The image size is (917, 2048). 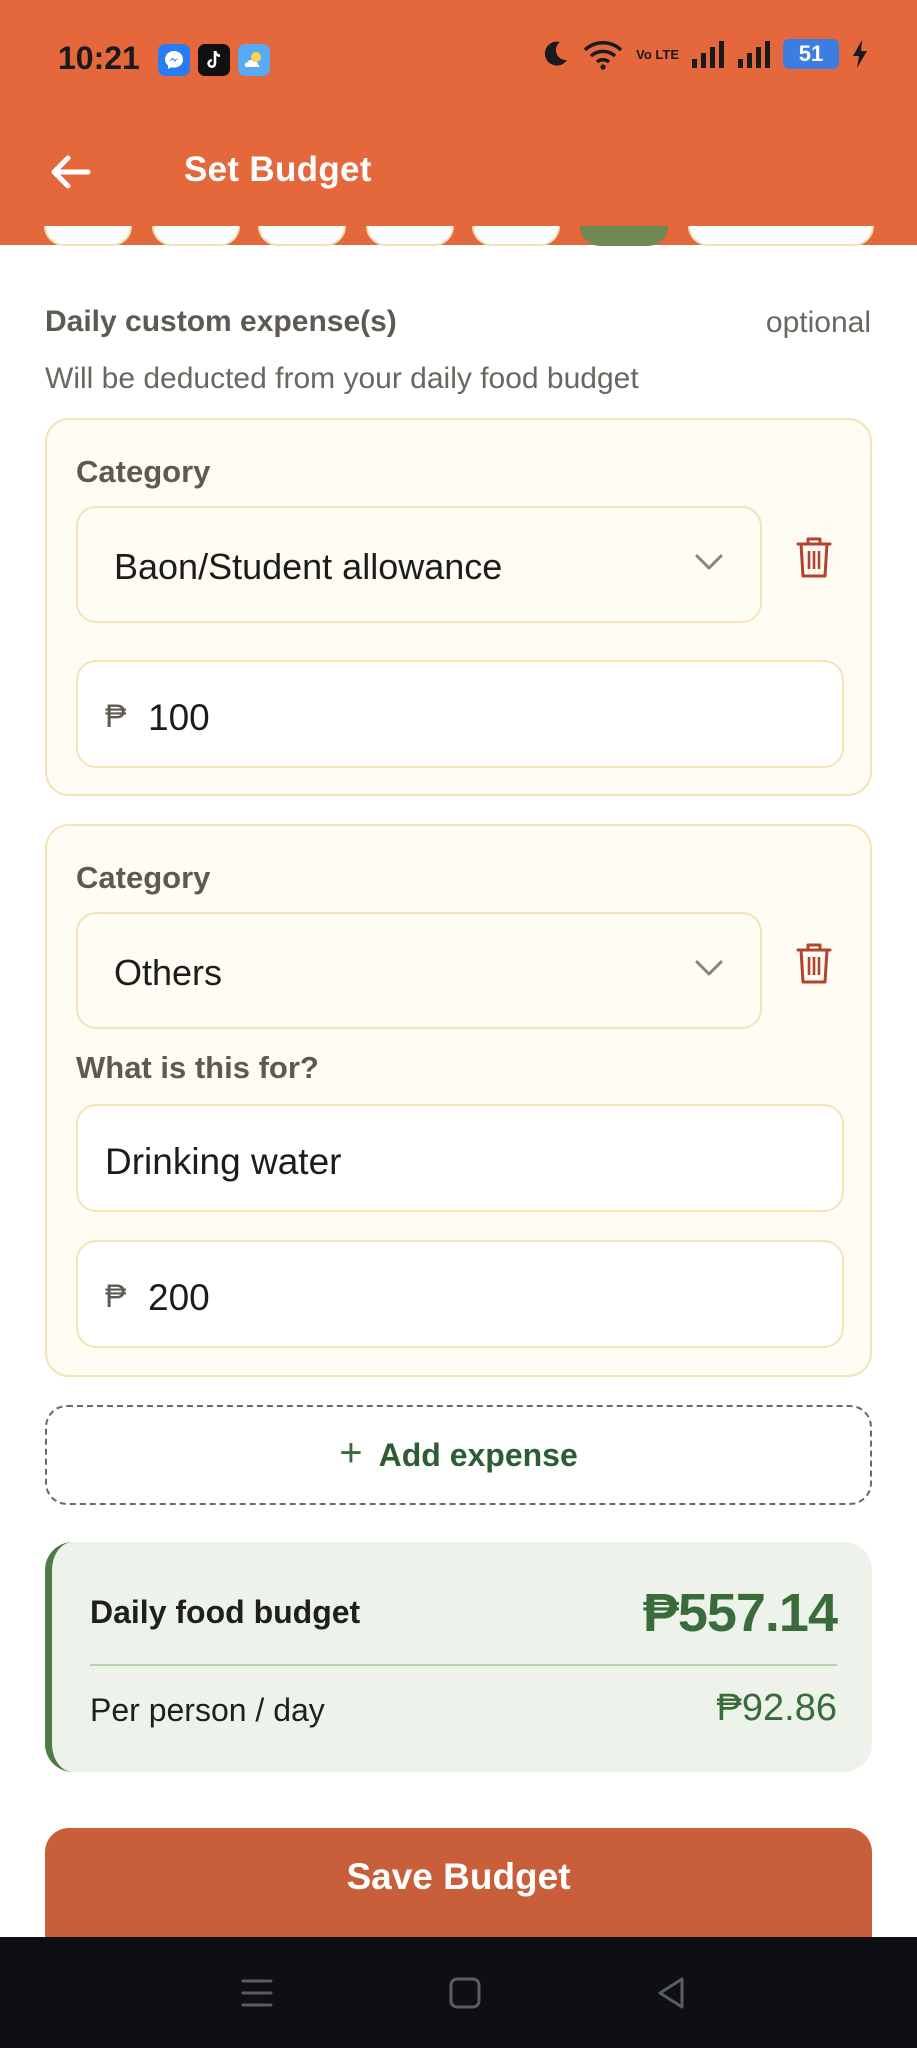 What do you see at coordinates (603, 55) in the screenshot?
I see `wifi-icon` at bounding box center [603, 55].